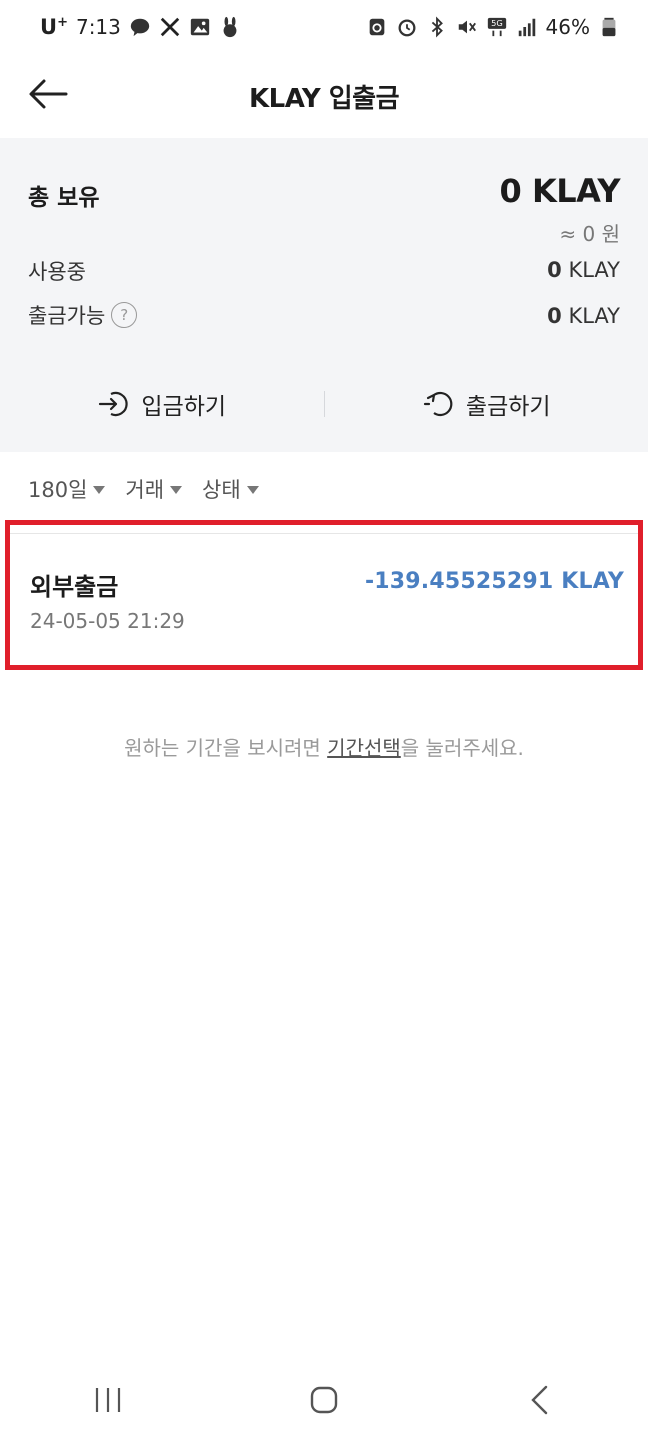 This screenshot has width=648, height=1440. What do you see at coordinates (467, 27) in the screenshot?
I see `mute-icon` at bounding box center [467, 27].